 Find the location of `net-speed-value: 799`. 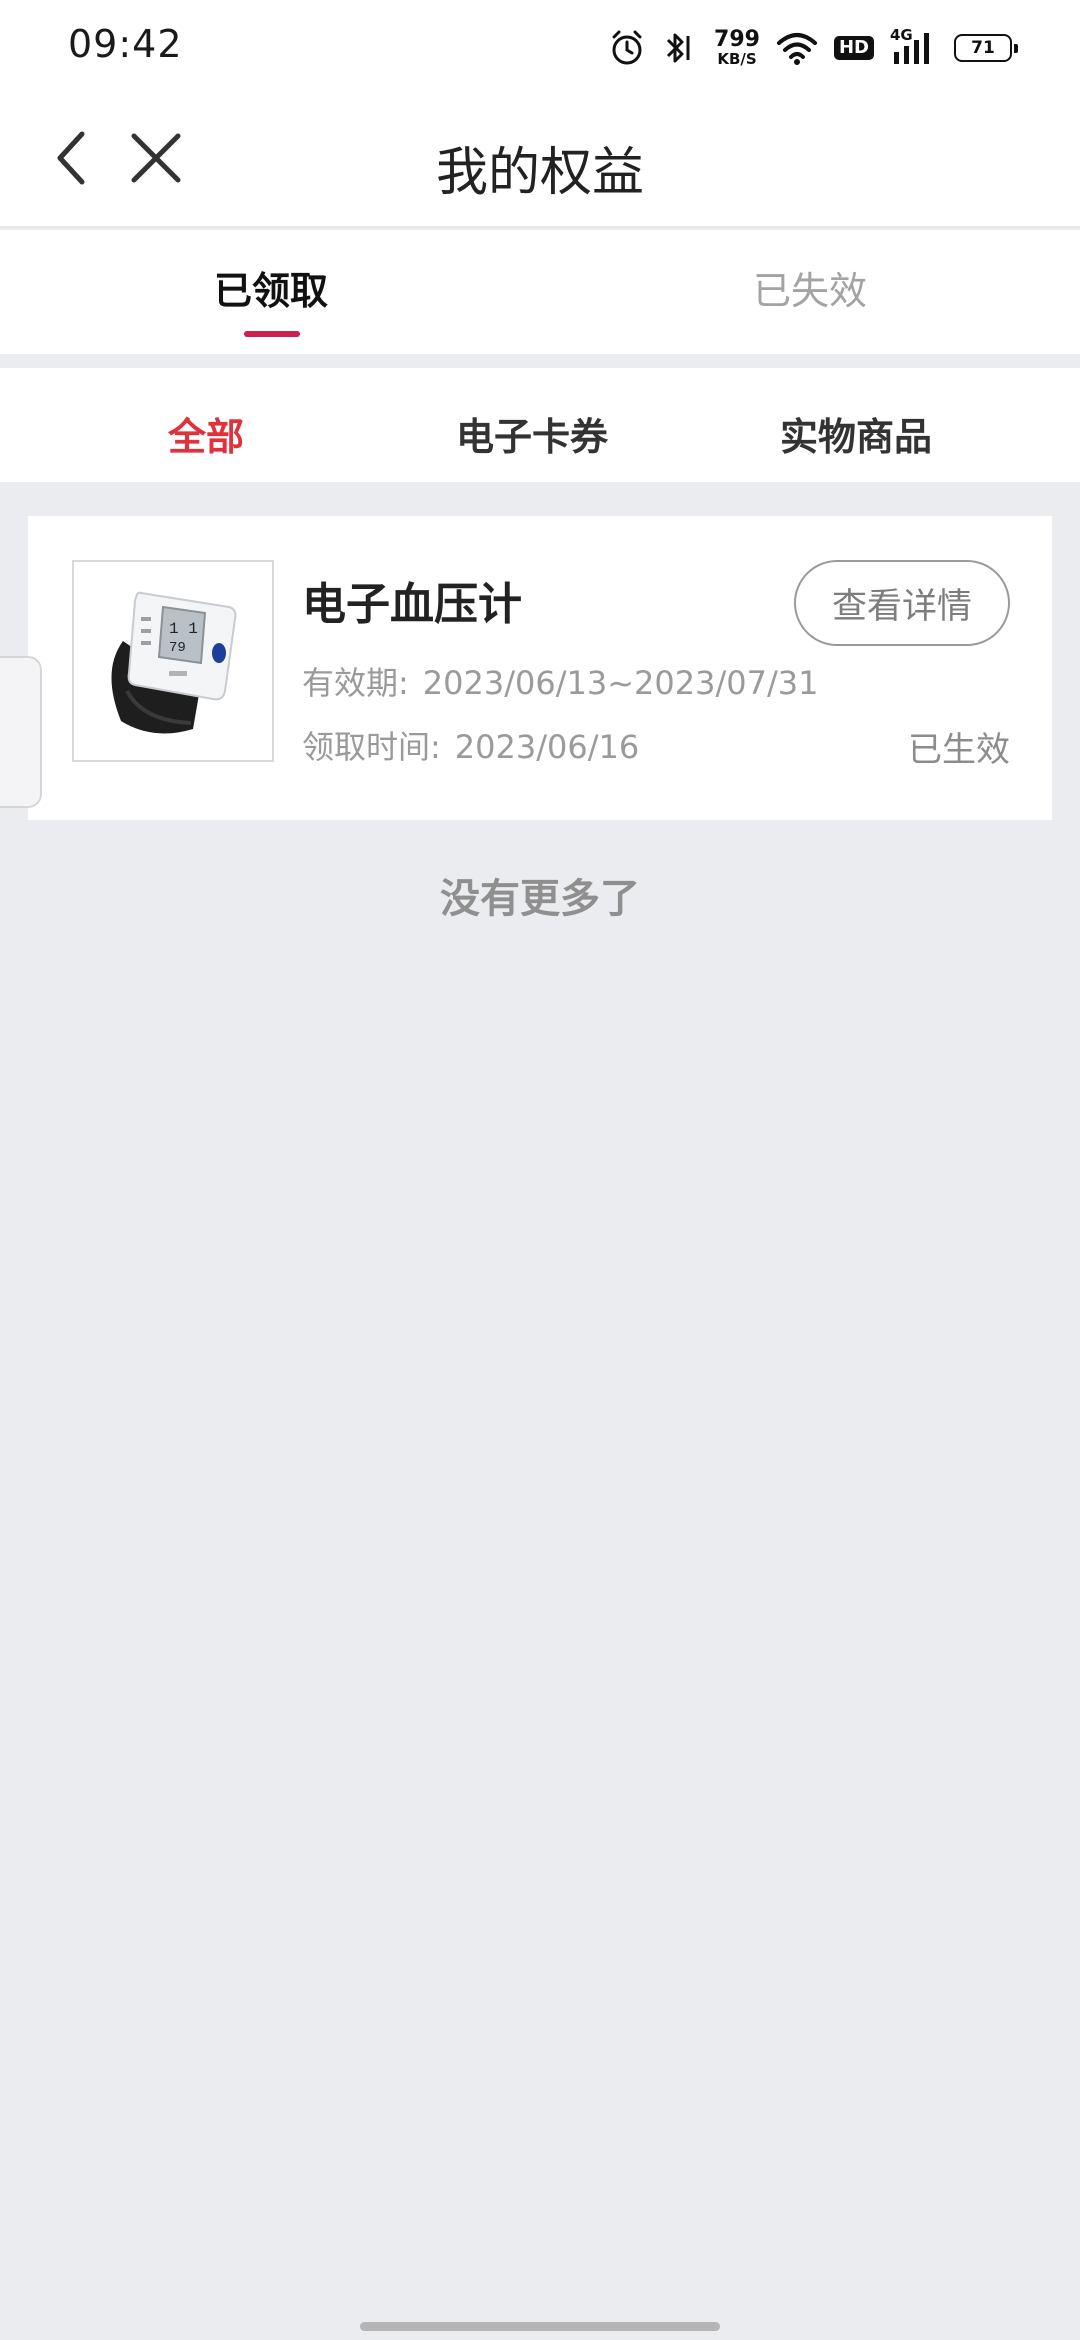

net-speed-value: 799 is located at coordinates (737, 39).